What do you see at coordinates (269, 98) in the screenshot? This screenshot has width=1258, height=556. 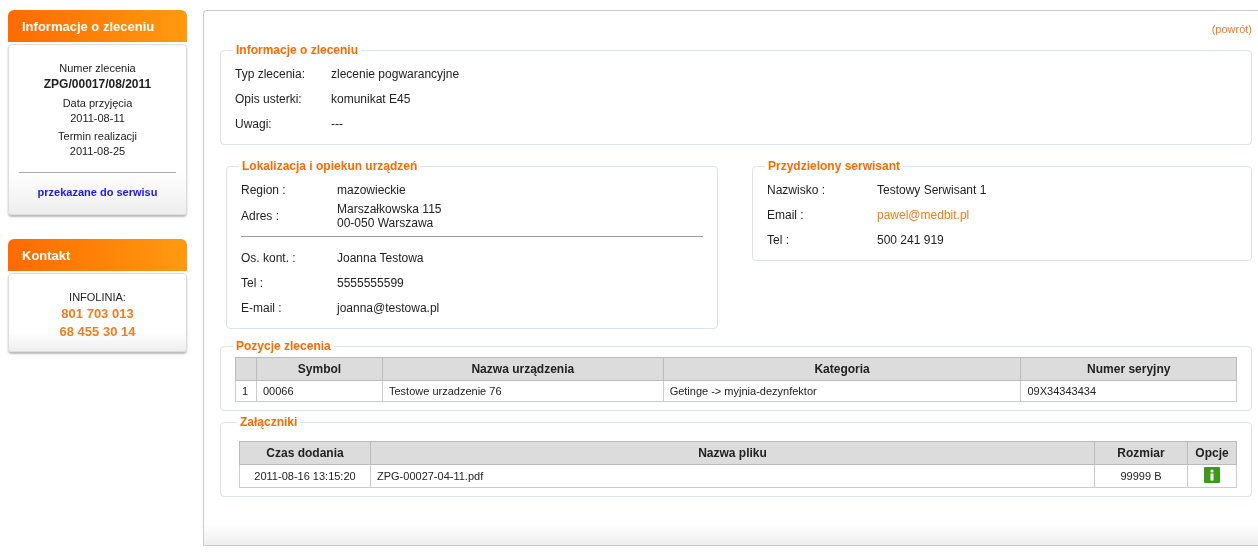 I see `field-label: Opis usterki:` at bounding box center [269, 98].